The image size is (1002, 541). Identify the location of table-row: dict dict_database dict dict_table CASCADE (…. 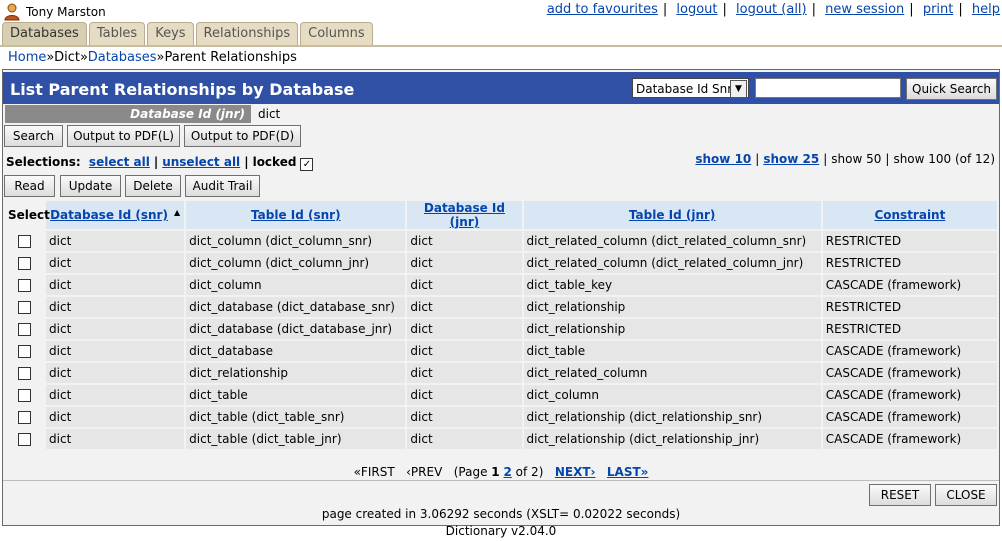
(501, 351).